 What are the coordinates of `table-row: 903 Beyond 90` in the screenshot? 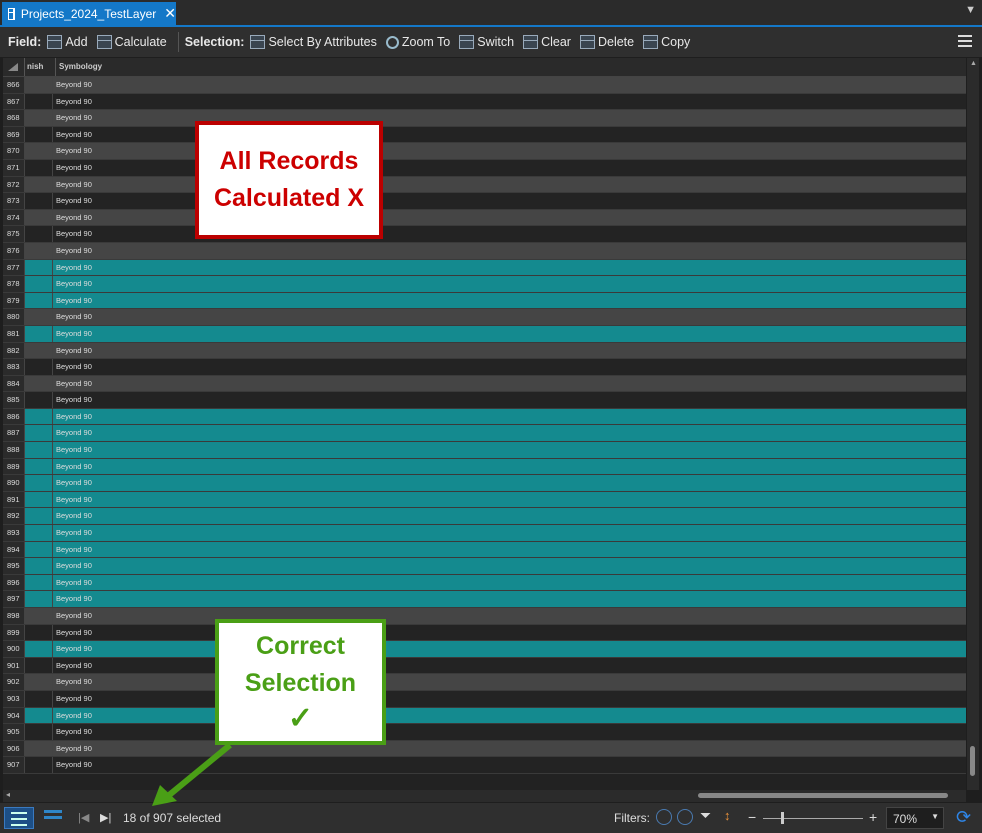 It's located at (484, 699).